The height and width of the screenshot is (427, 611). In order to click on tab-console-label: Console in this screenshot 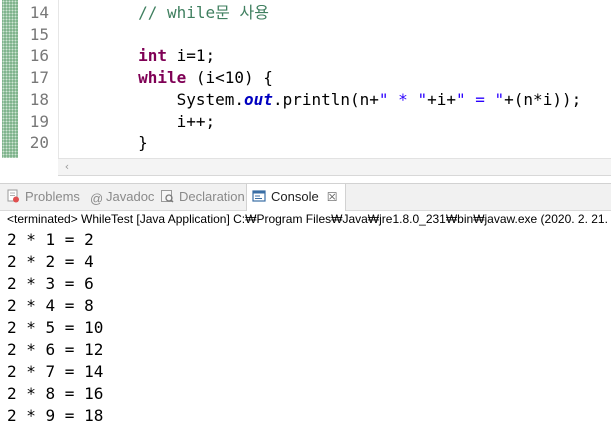, I will do `click(295, 196)`.